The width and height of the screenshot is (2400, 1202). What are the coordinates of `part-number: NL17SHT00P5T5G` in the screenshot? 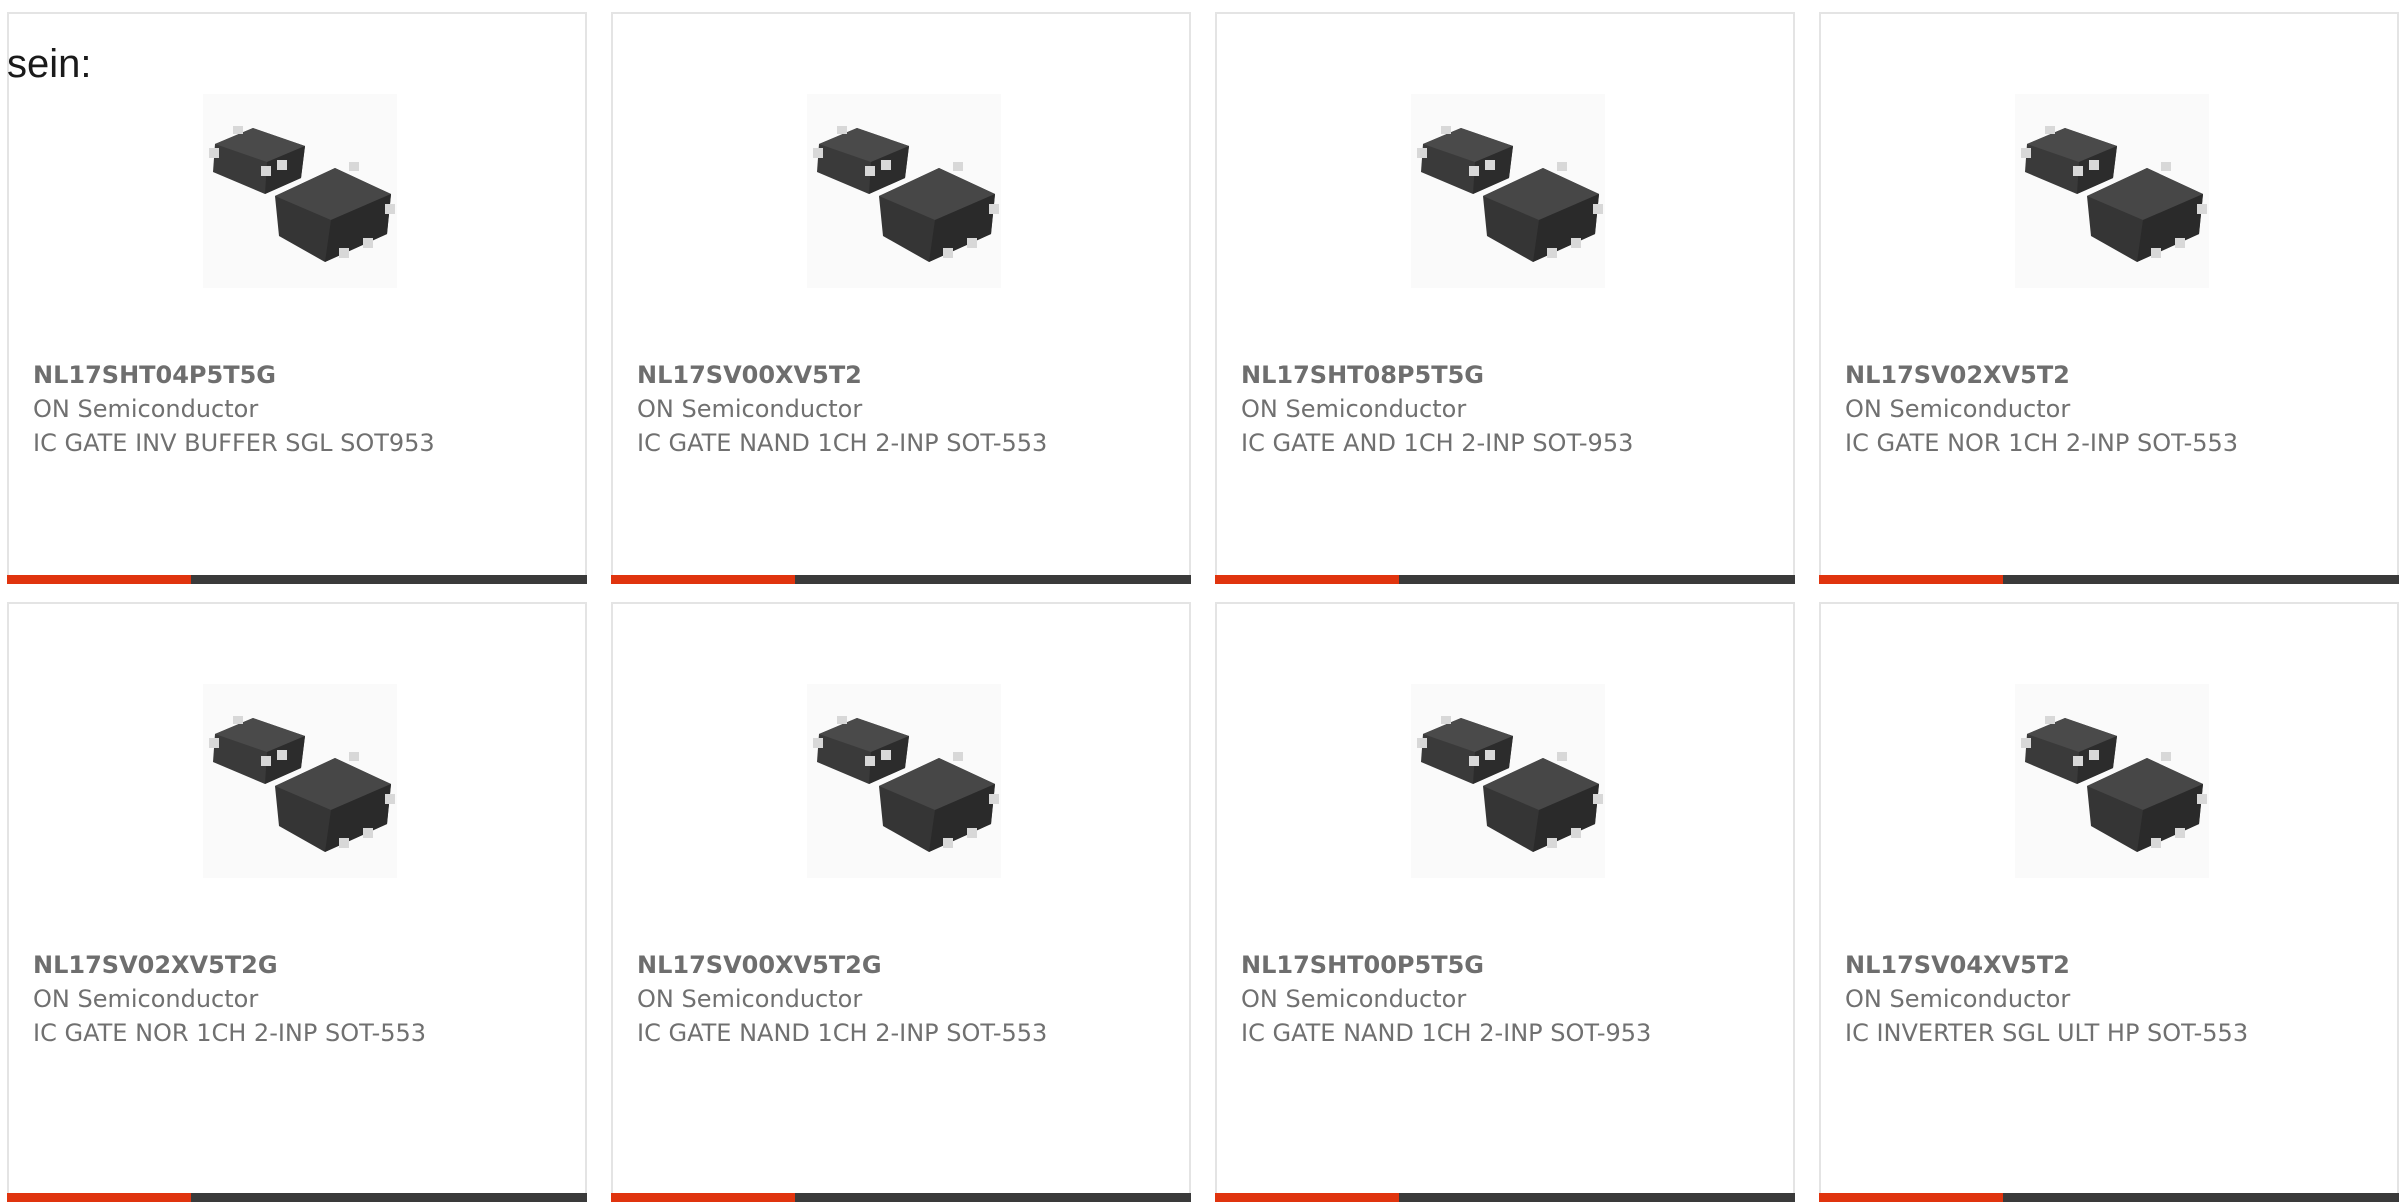 It's located at (1456, 965).